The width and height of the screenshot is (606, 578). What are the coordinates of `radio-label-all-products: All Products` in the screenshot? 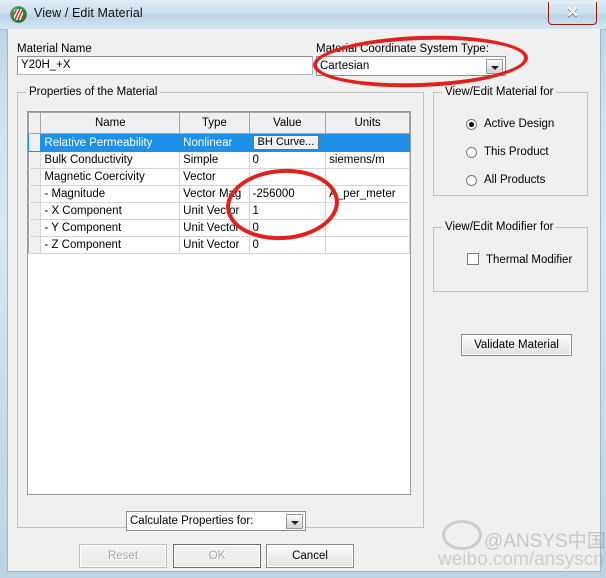 It's located at (515, 180).